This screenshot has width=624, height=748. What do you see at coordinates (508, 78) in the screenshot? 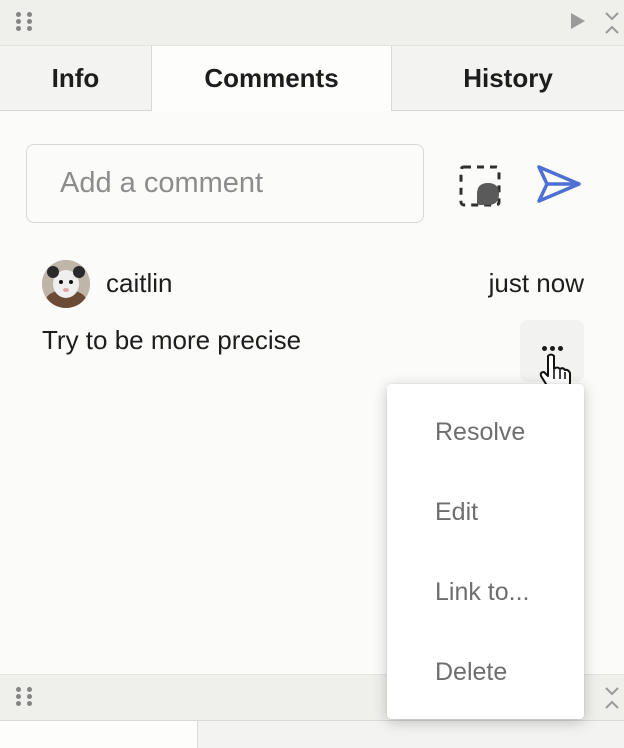
I see `tab-history: History` at bounding box center [508, 78].